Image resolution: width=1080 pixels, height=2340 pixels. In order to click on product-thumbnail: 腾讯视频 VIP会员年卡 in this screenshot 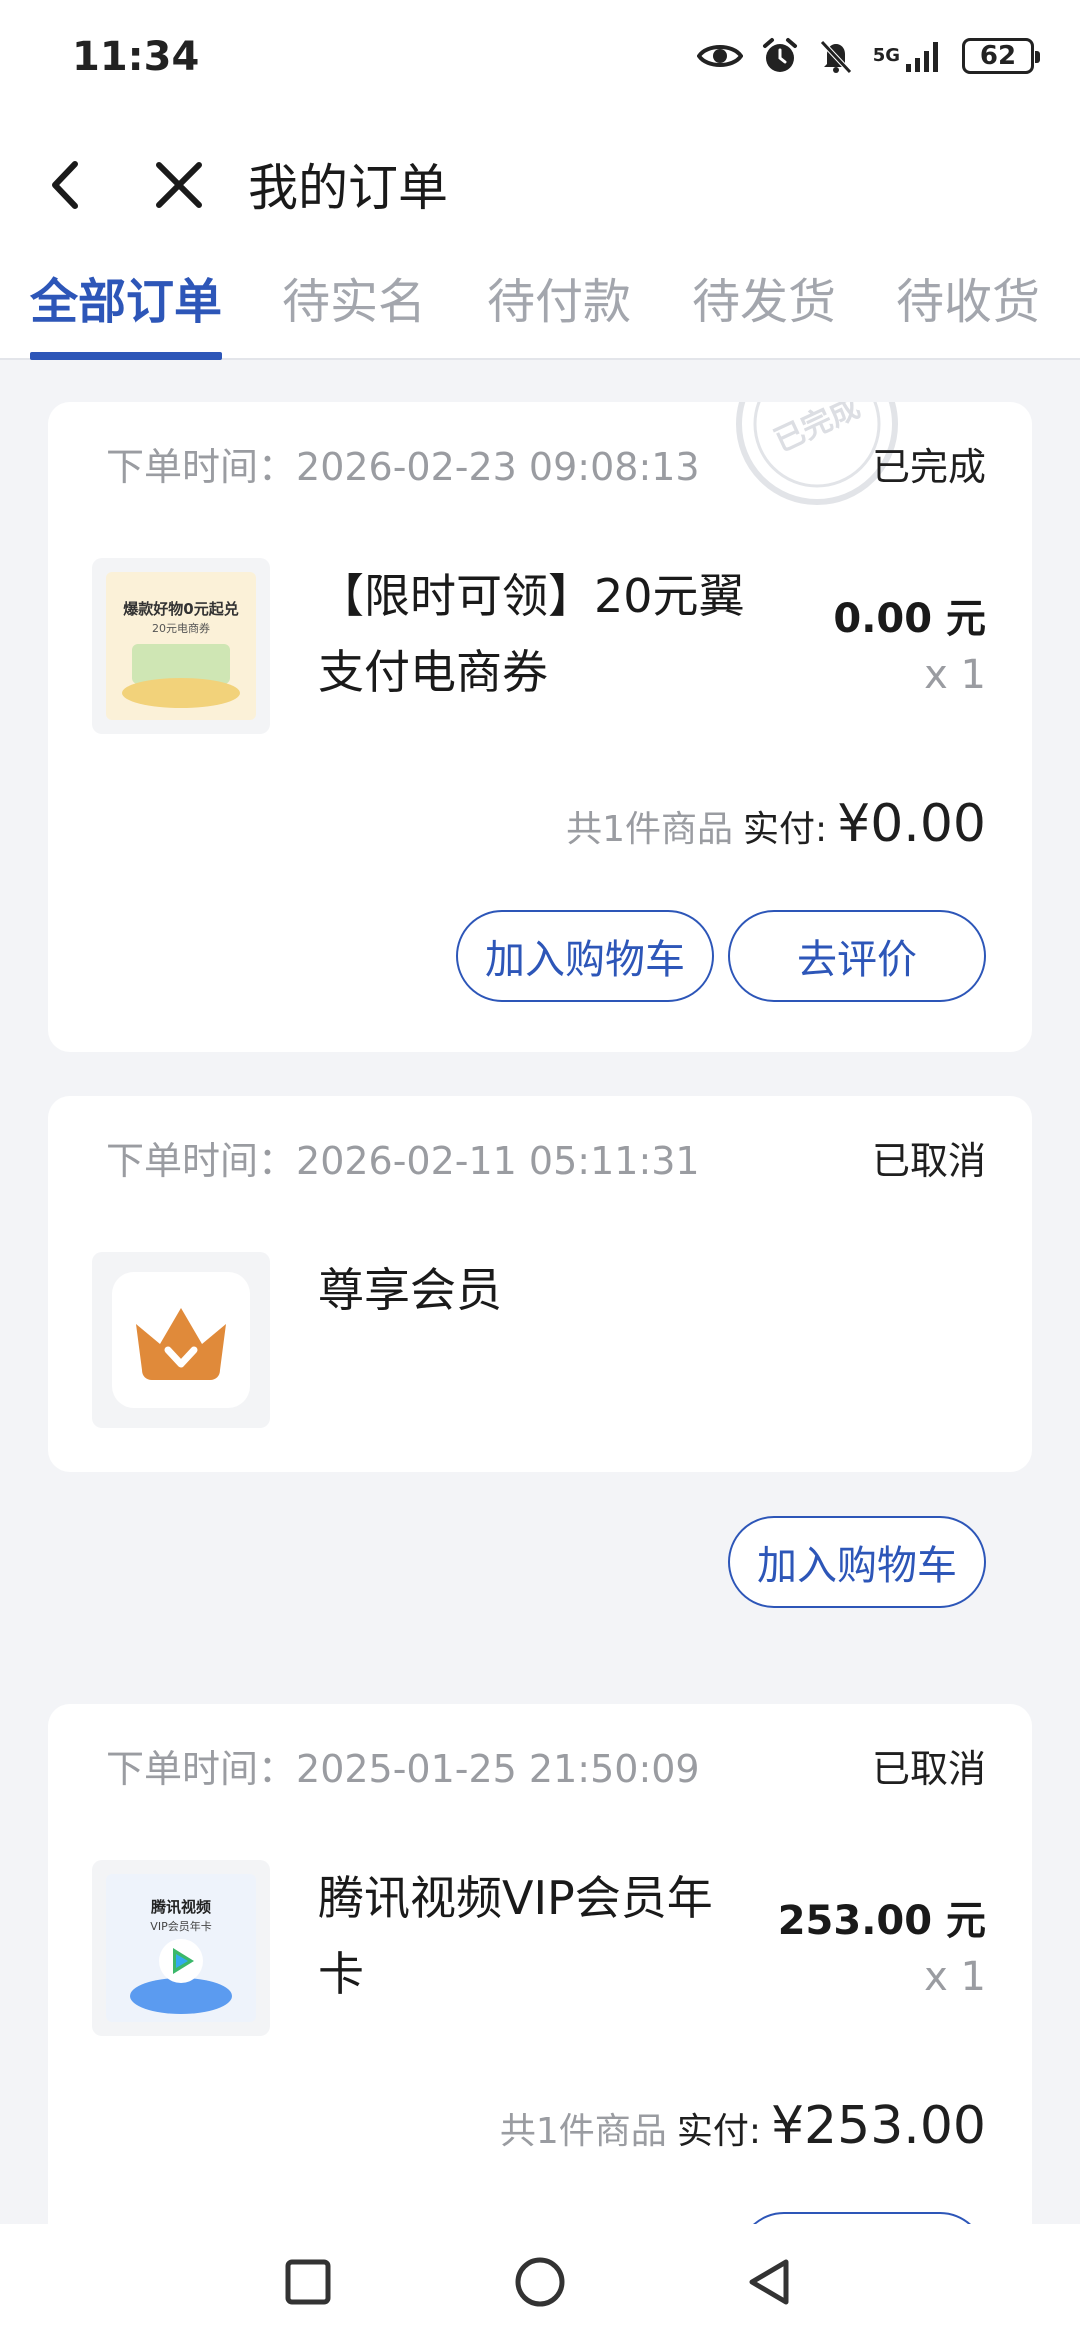, I will do `click(181, 1948)`.